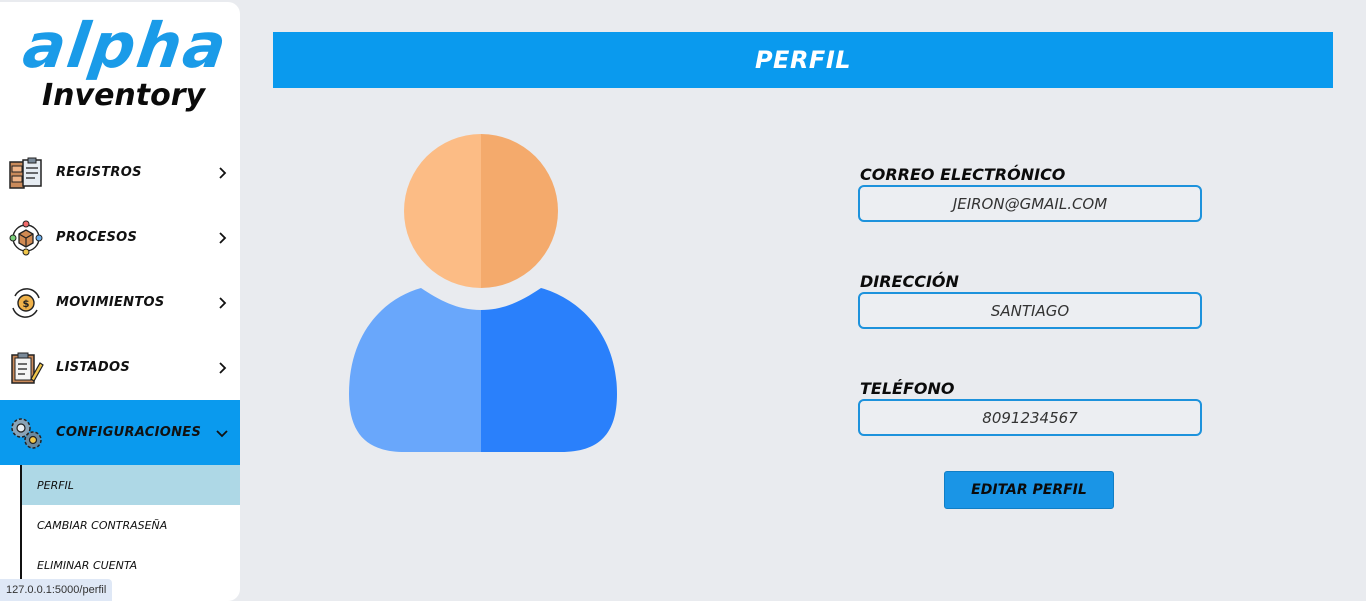 Image resolution: width=1366 pixels, height=601 pixels. I want to click on phone-label: TELÉFONO, so click(907, 388).